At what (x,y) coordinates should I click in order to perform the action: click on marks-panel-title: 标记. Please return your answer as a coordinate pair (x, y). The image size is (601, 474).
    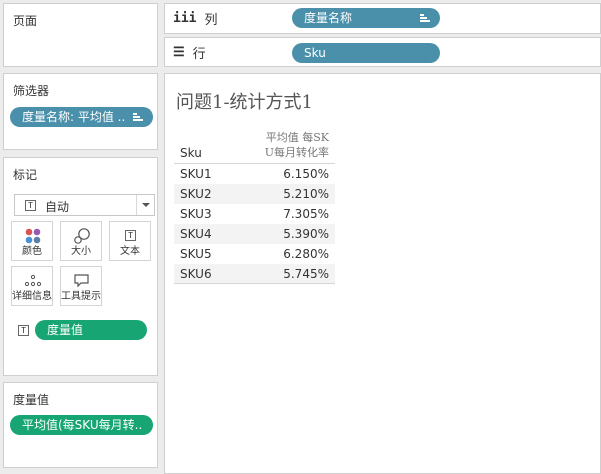
    Looking at the image, I should click on (25, 175).